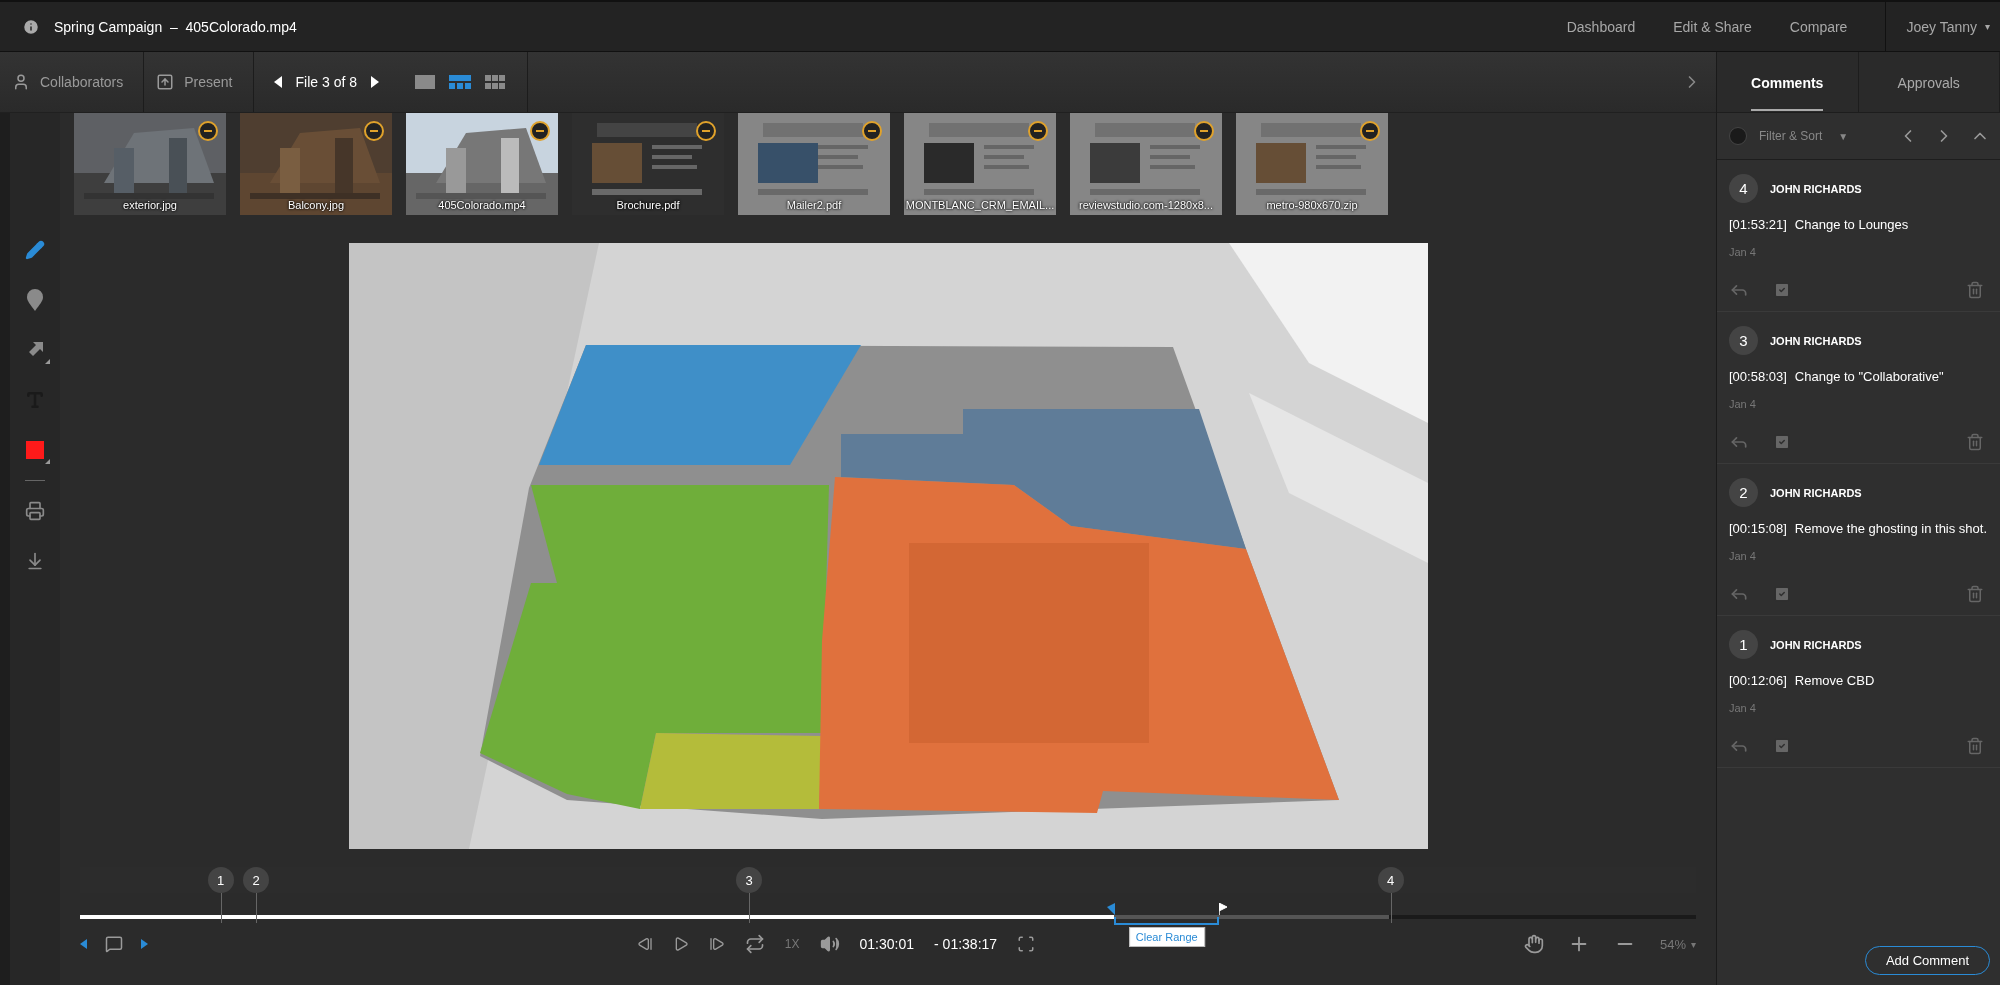 The width and height of the screenshot is (2000, 985). I want to click on pin-icon, so click(35, 300).